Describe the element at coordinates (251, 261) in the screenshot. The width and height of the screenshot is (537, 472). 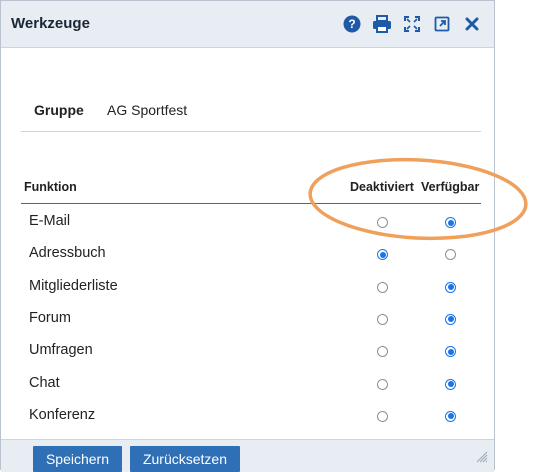
I see `table-row: Adressbuch` at that location.